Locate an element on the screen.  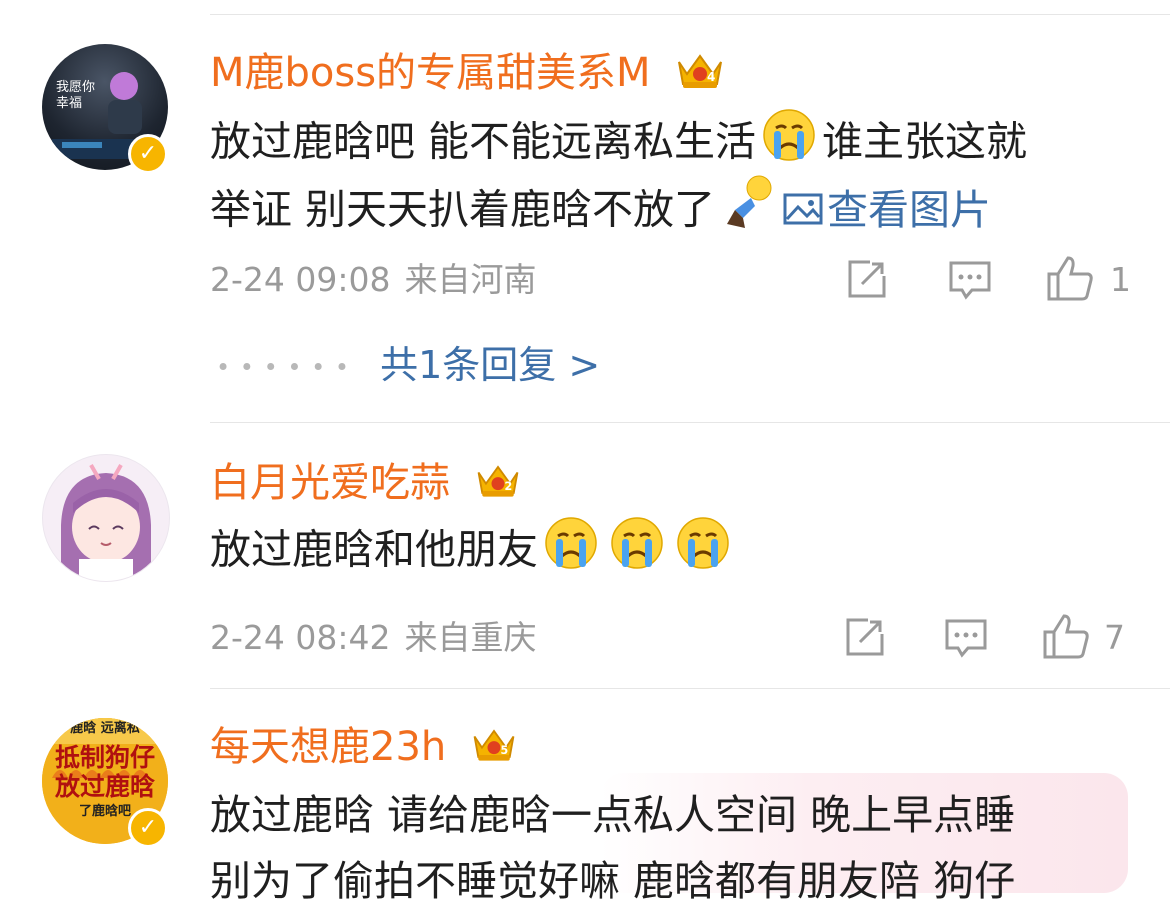
comment-meta: 2-24 09:08 来自河南 is located at coordinates (373, 280).